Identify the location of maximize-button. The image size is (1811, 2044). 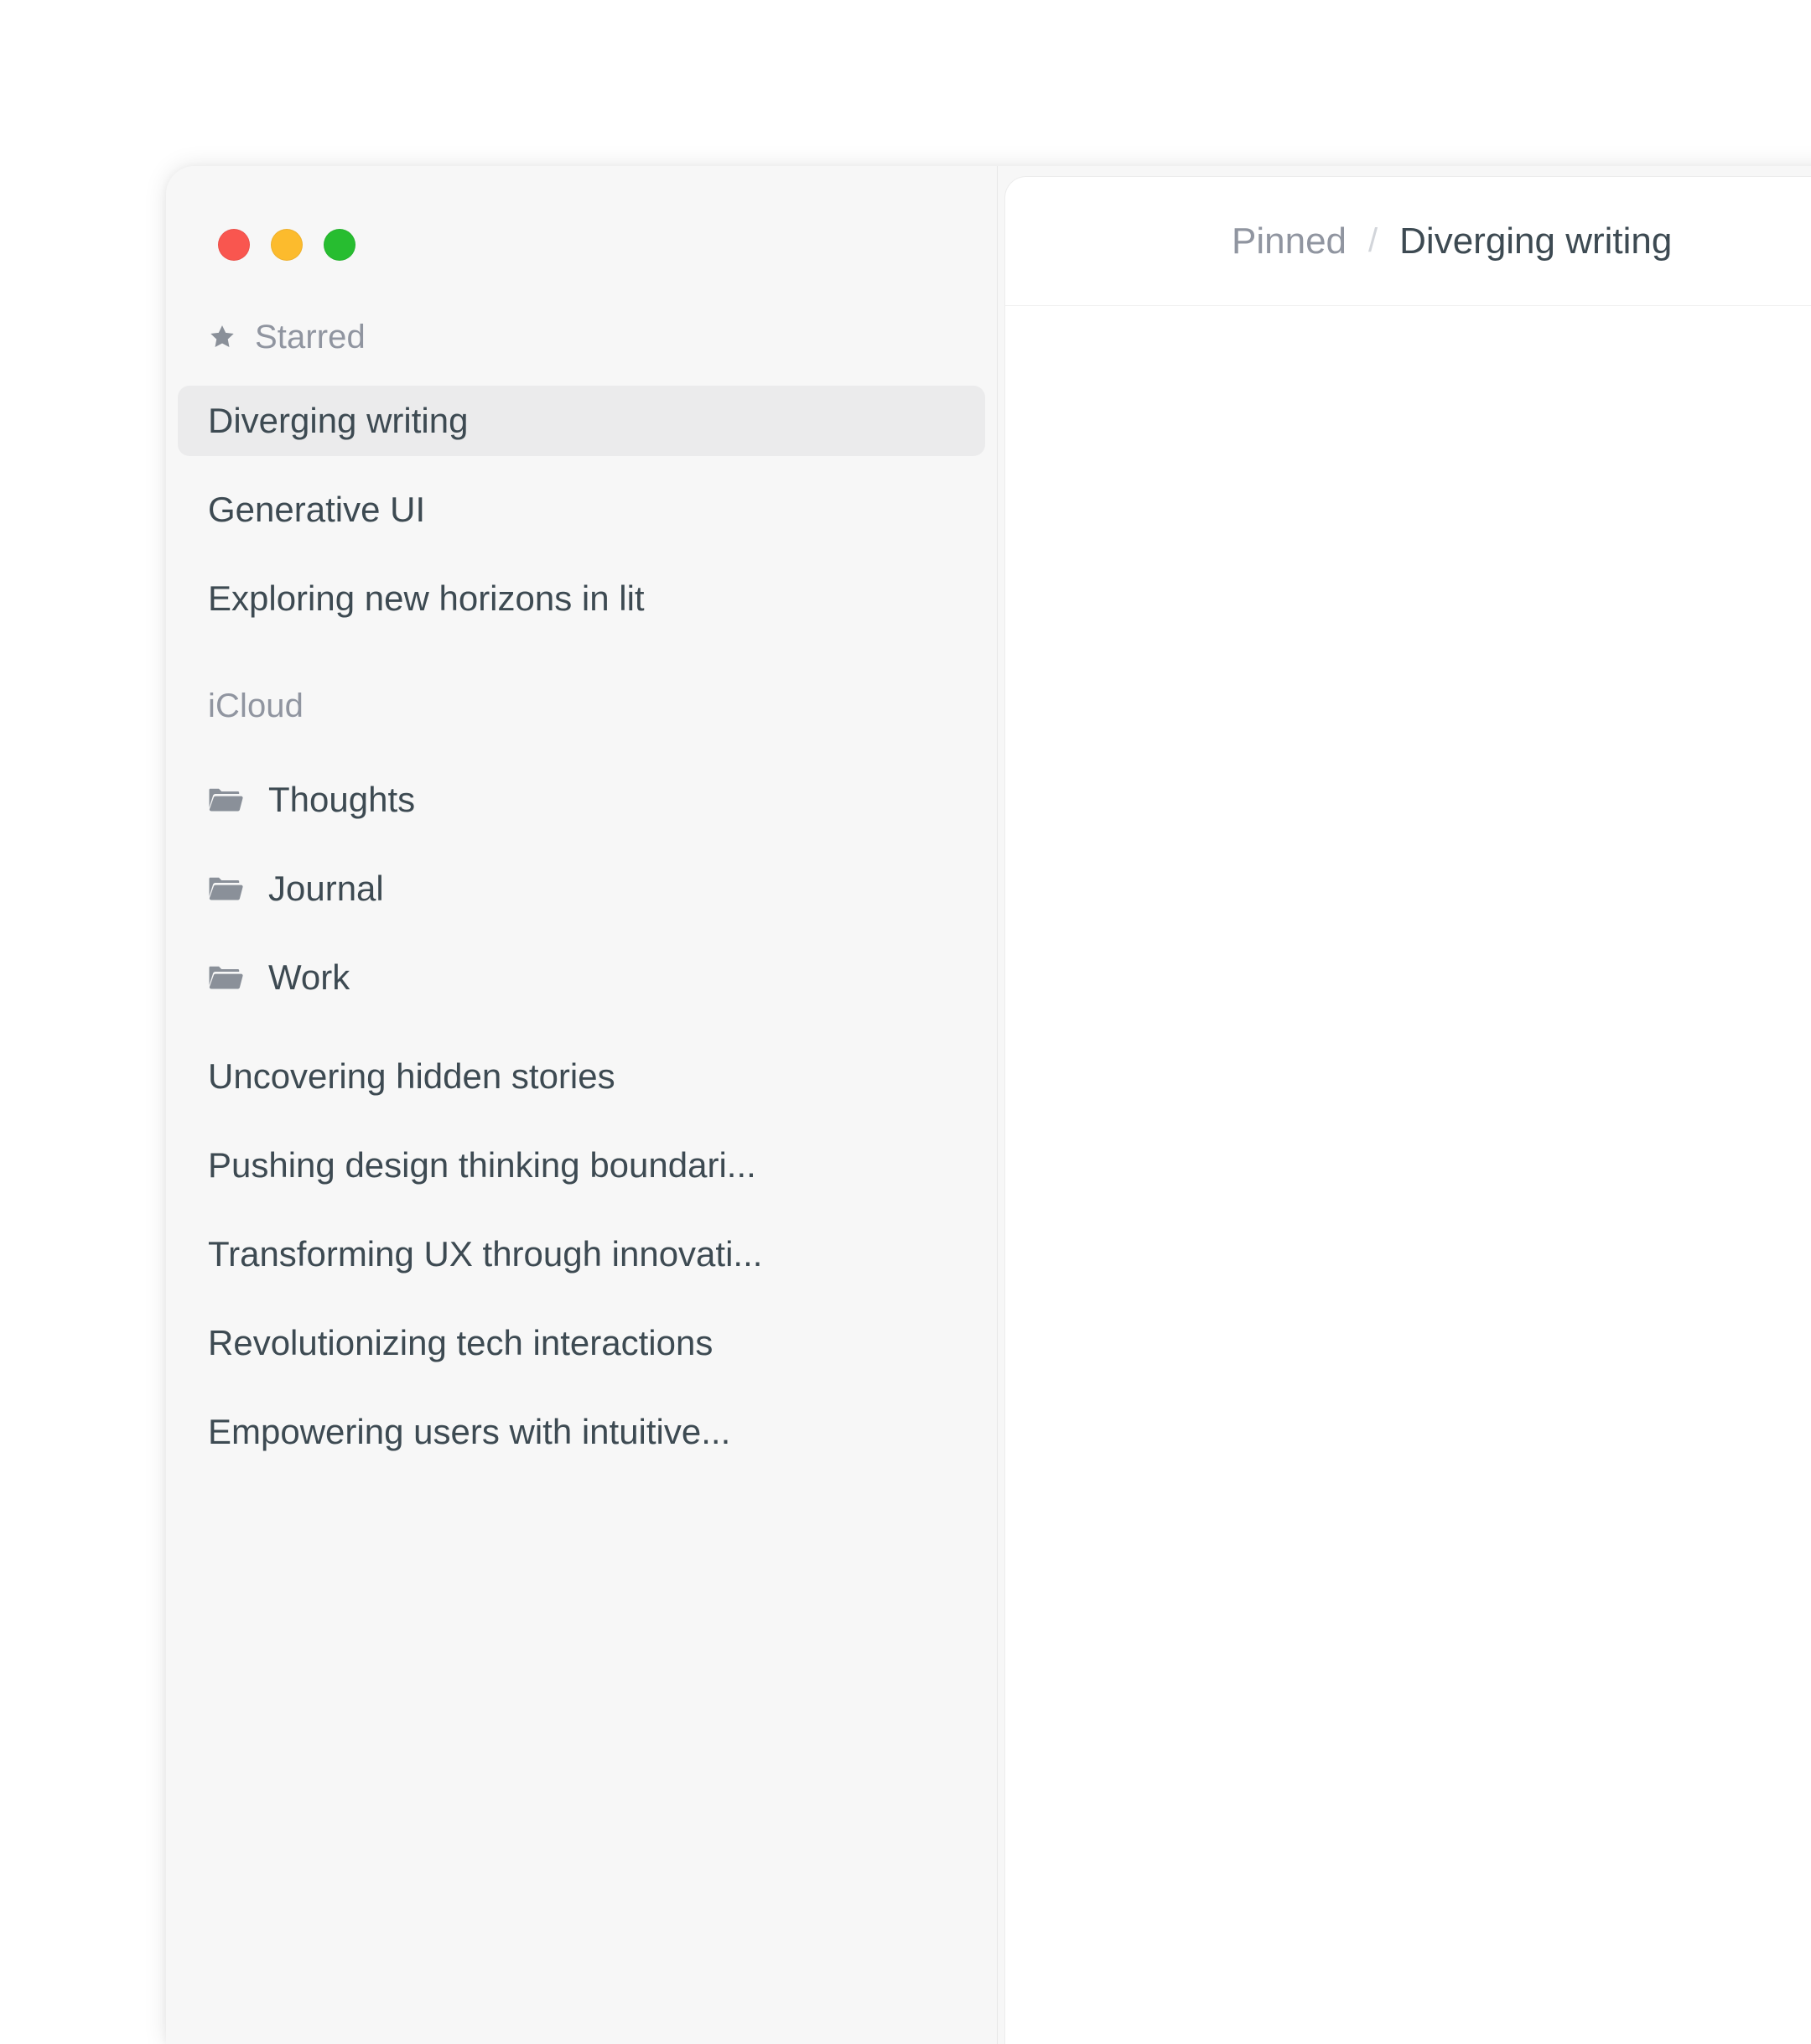
(339, 245).